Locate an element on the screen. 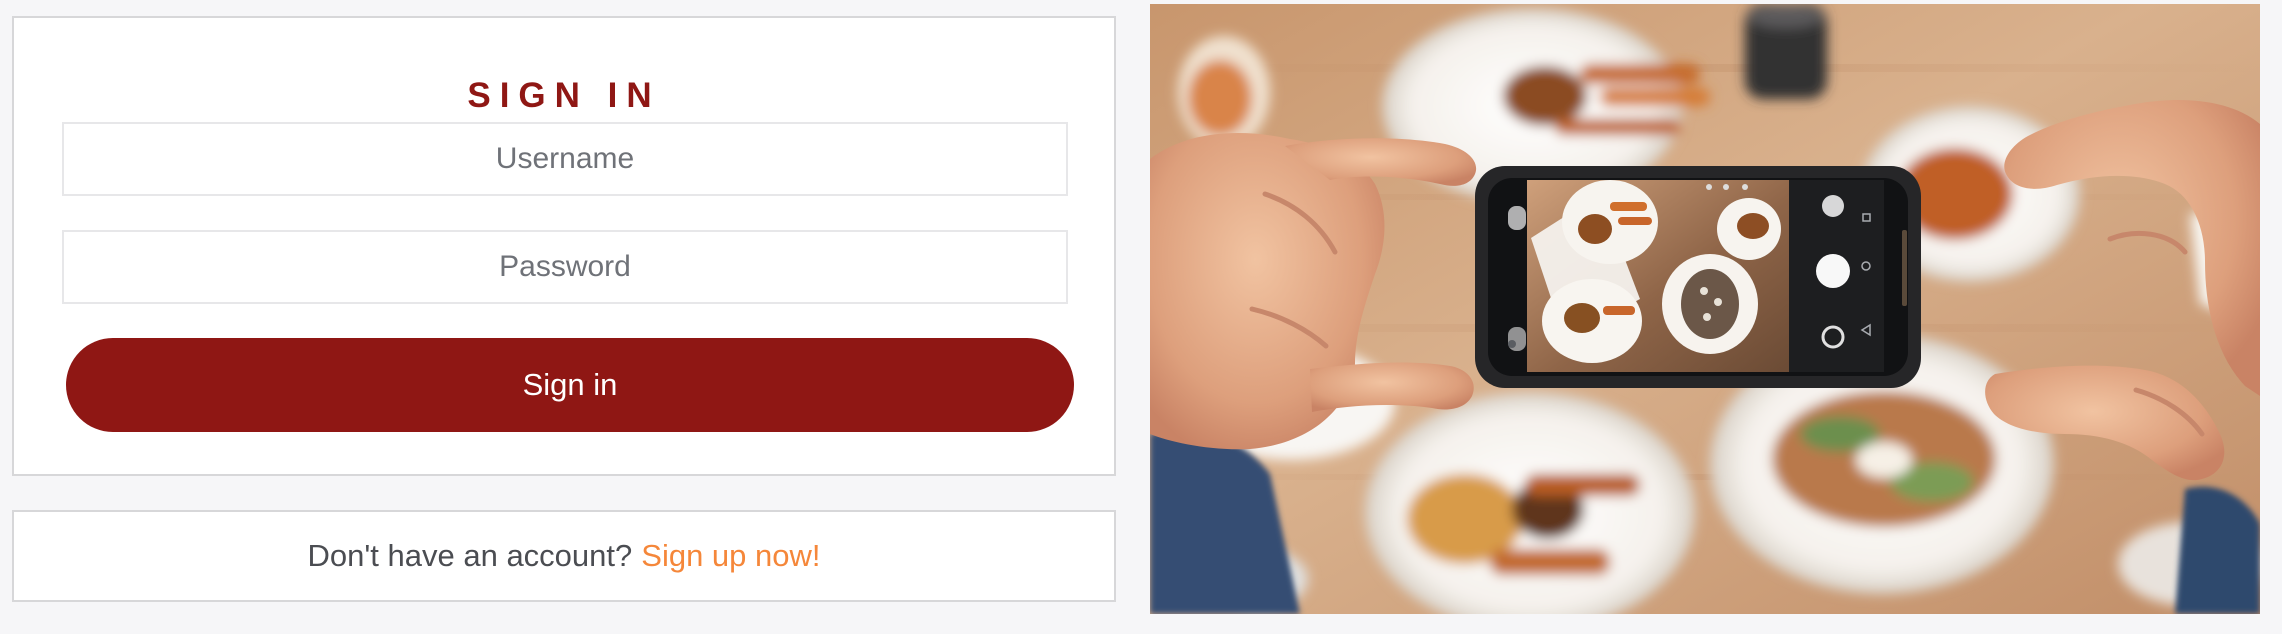 The image size is (2282, 634). signup-link: Sign up now! is located at coordinates (730, 556).